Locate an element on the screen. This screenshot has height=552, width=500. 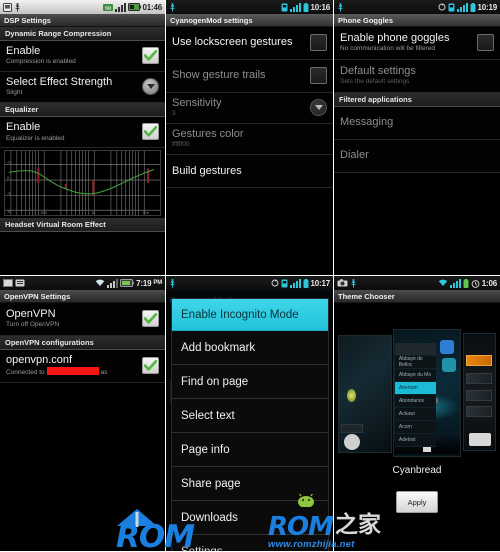
menu-item-settings: Settings is located at coordinates (250, 543).